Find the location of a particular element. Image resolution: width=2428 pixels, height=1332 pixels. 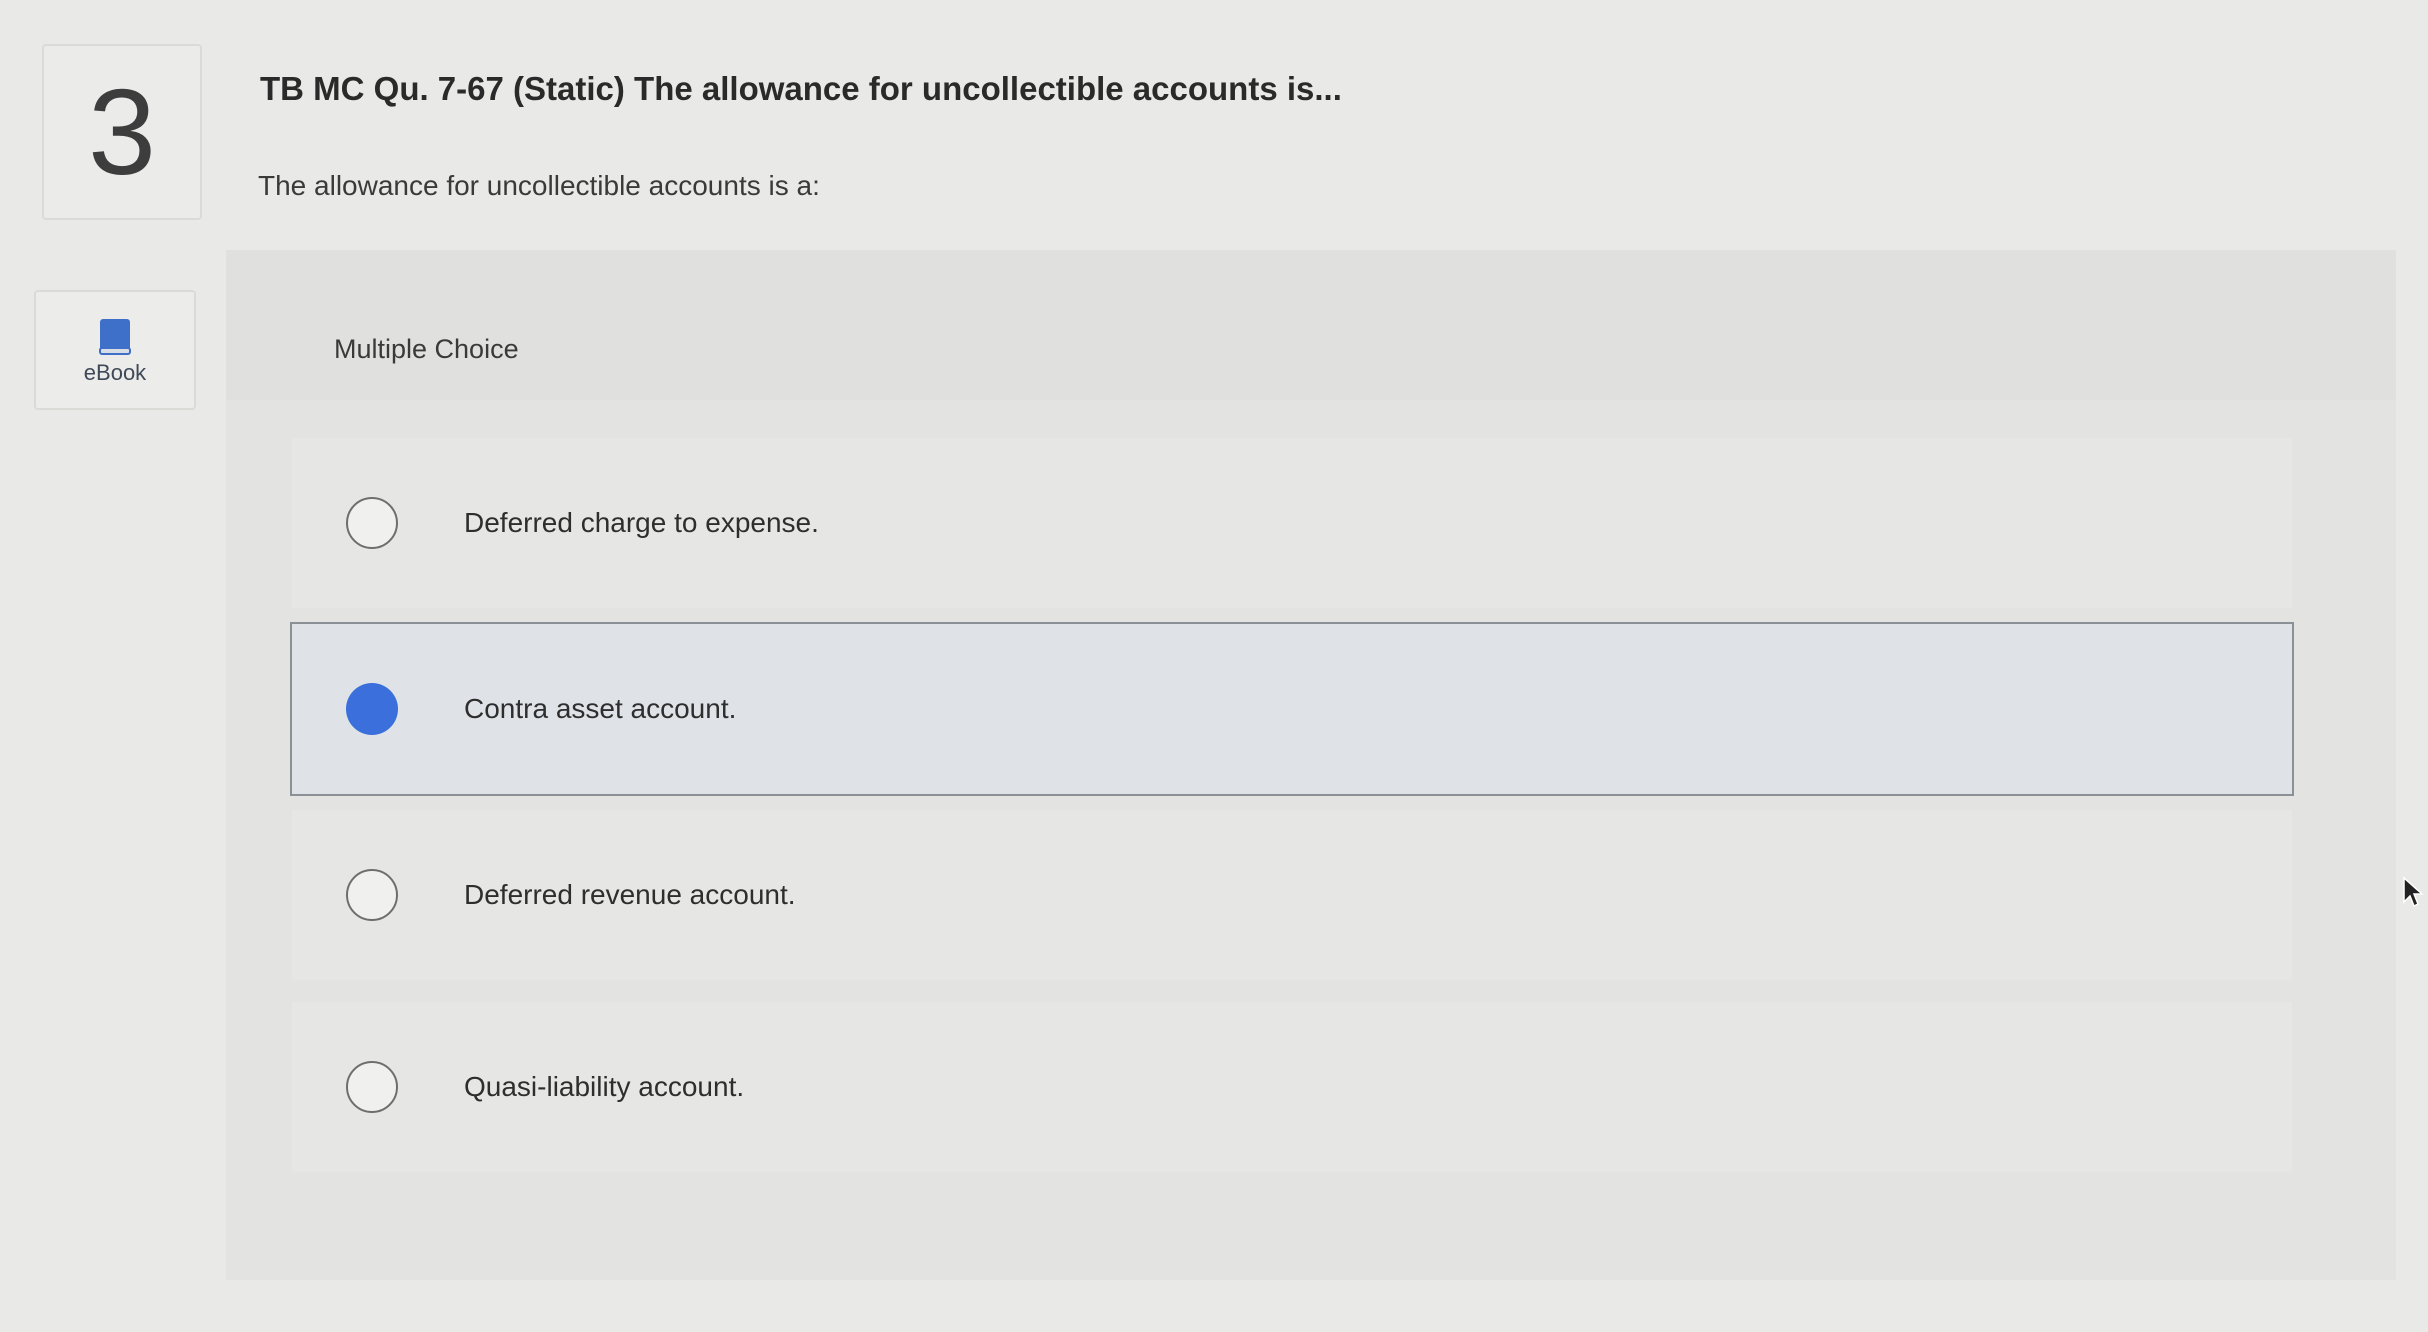

option-label: Deferred revenue account. is located at coordinates (630, 894).